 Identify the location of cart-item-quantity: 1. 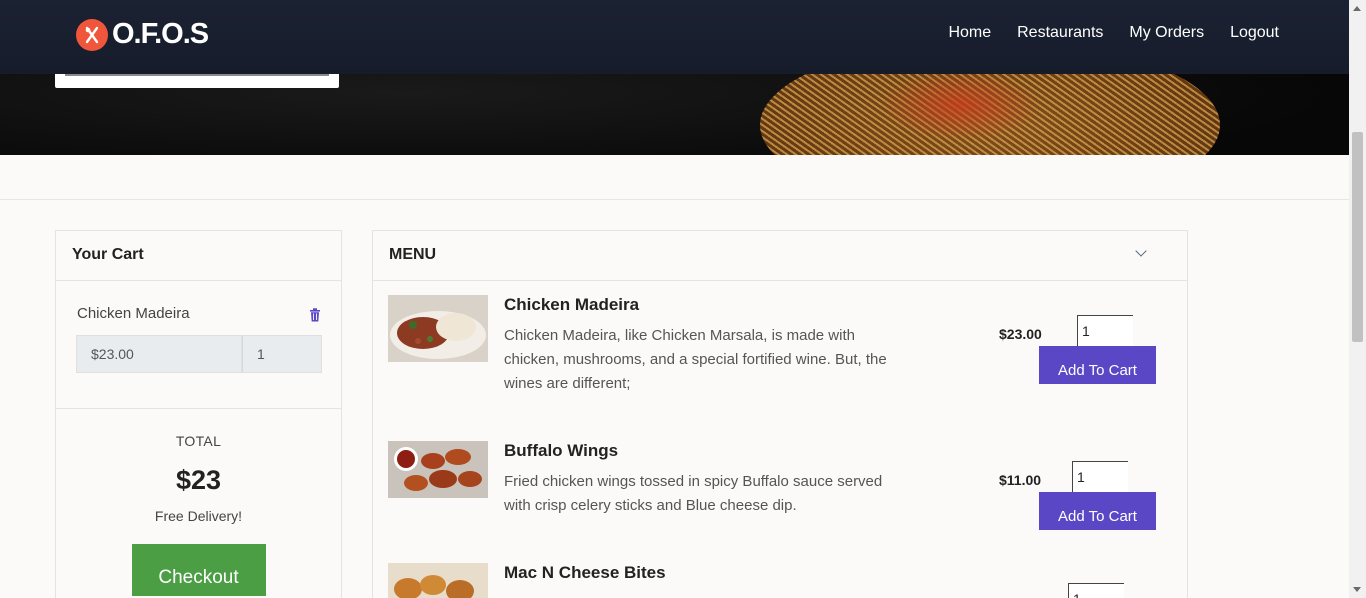
(282, 354).